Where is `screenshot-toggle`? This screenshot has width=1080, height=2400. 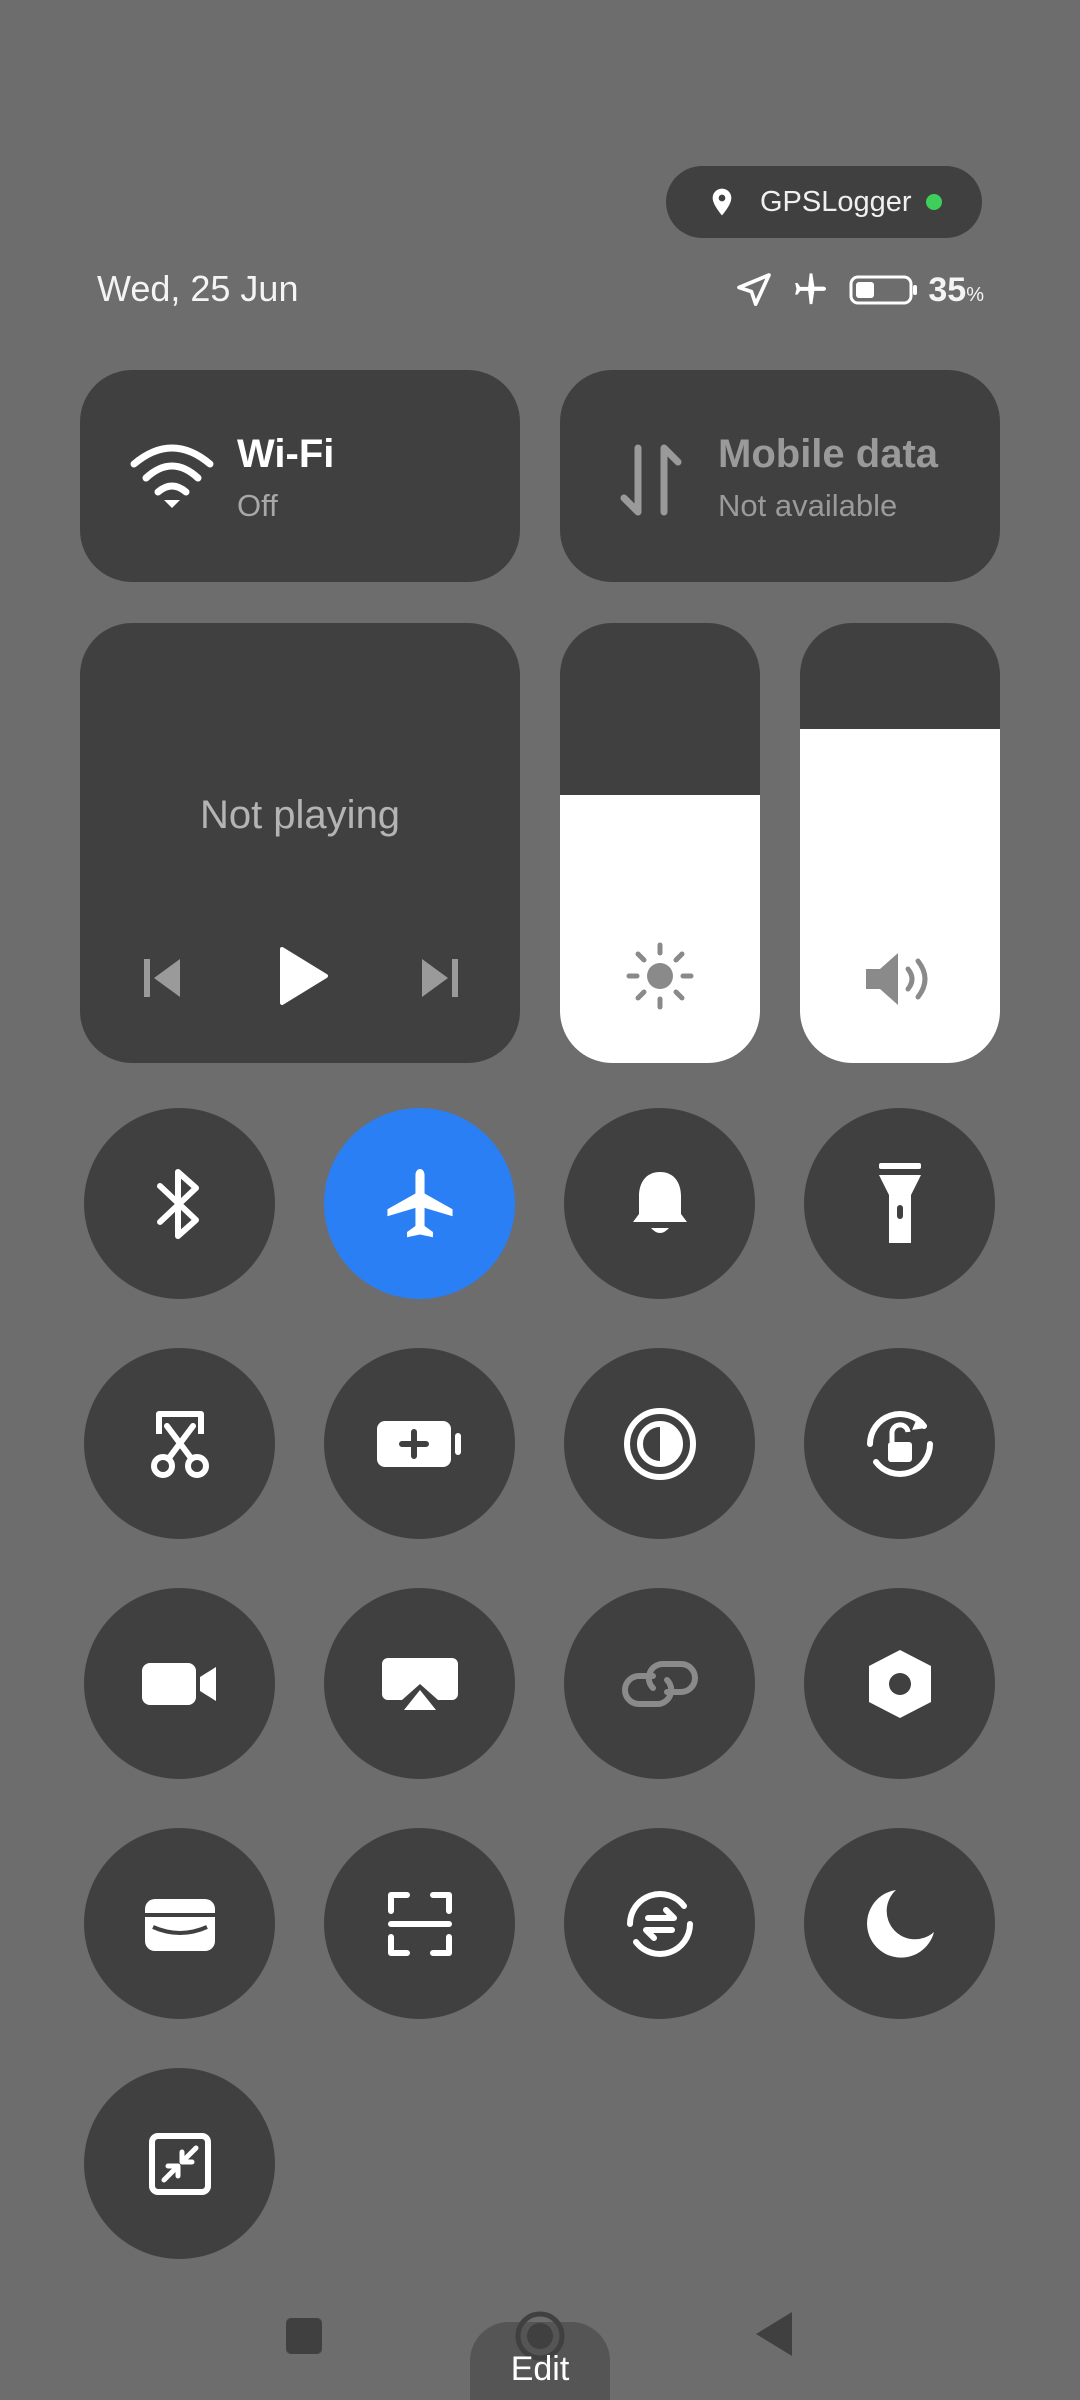 screenshot-toggle is located at coordinates (179, 1443).